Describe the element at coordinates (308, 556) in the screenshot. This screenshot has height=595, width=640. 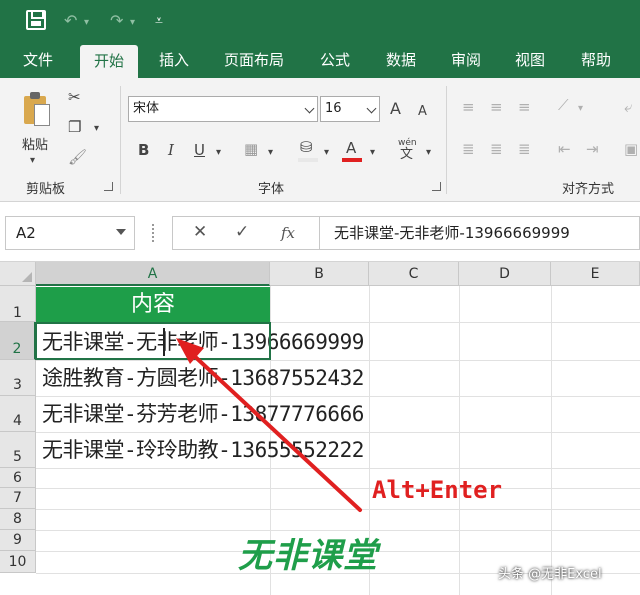
I see `brand-logo-text: 无非课堂` at that location.